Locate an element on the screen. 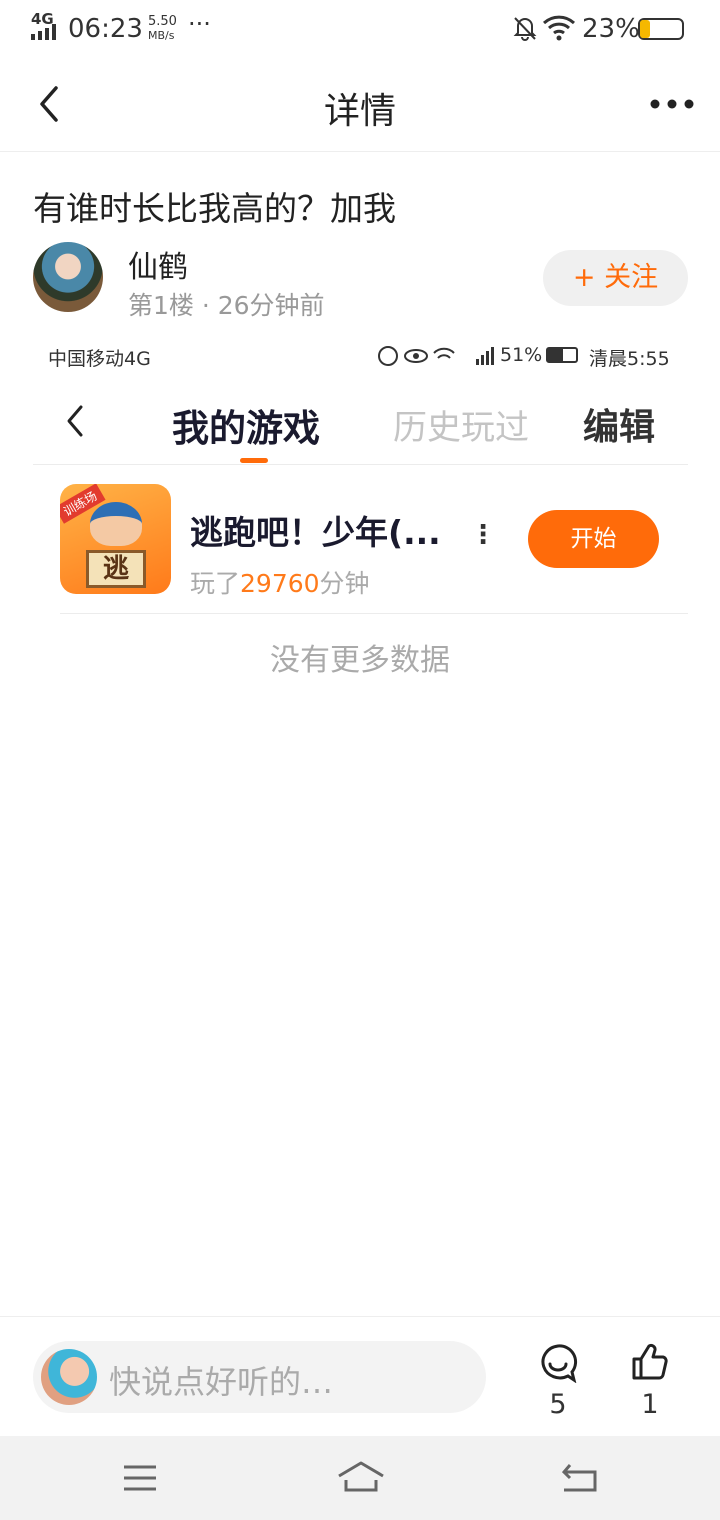 The height and width of the screenshot is (1520, 720). battery-percent: 23% is located at coordinates (611, 29).